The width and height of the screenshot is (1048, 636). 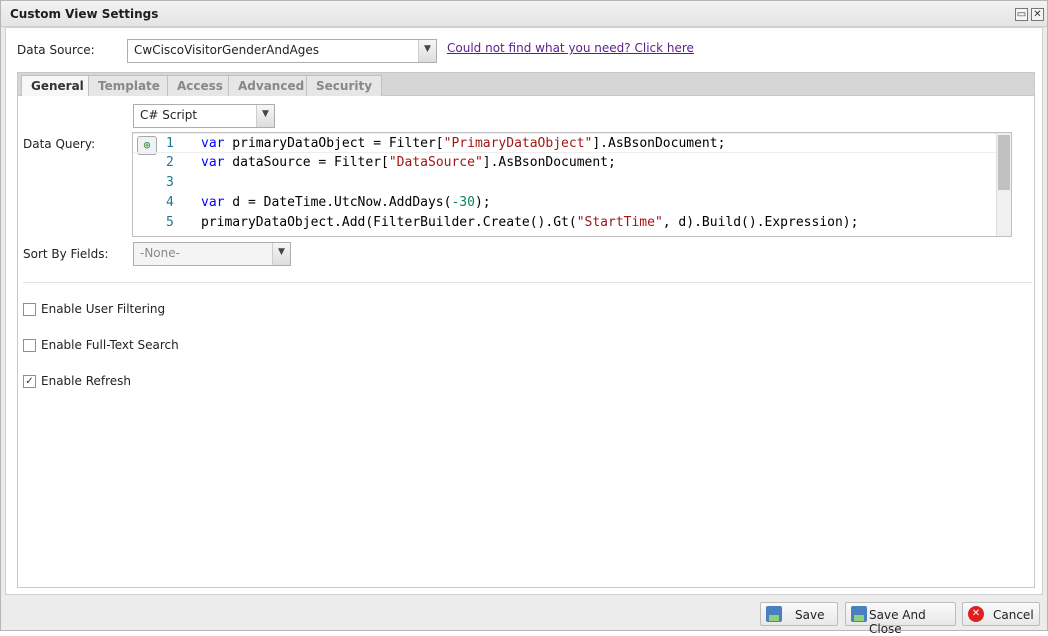 I want to click on close-icon: ✕, so click(x=1037, y=14).